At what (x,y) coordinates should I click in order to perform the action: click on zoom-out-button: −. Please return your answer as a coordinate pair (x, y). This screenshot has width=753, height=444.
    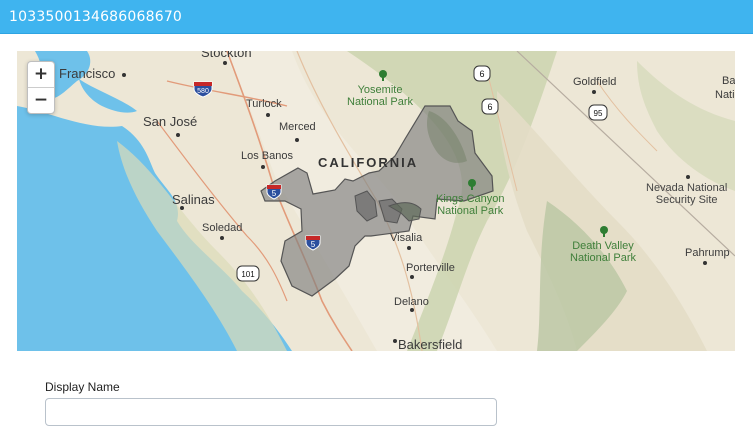
    Looking at the image, I should click on (41, 100).